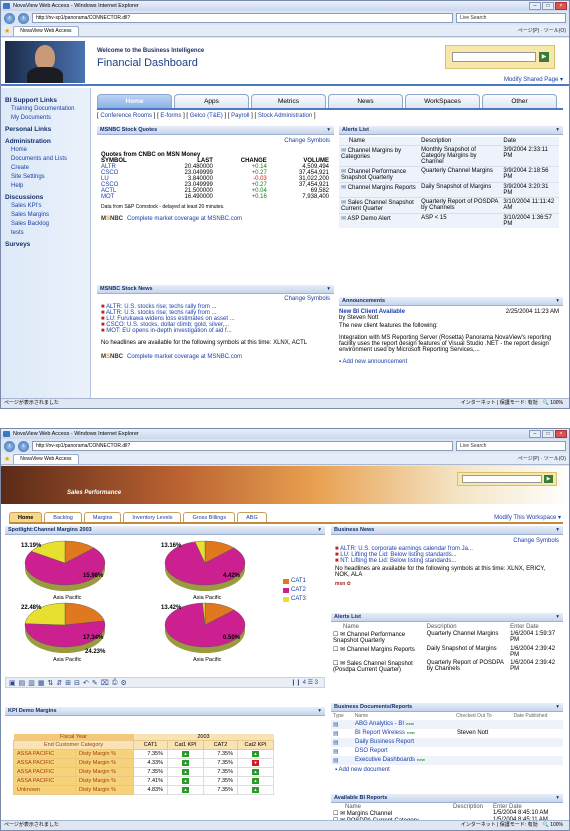 This screenshot has width=570, height=831. Describe the element at coordinates (41, 683) in the screenshot. I see `toolbar-icon: ▦` at that location.